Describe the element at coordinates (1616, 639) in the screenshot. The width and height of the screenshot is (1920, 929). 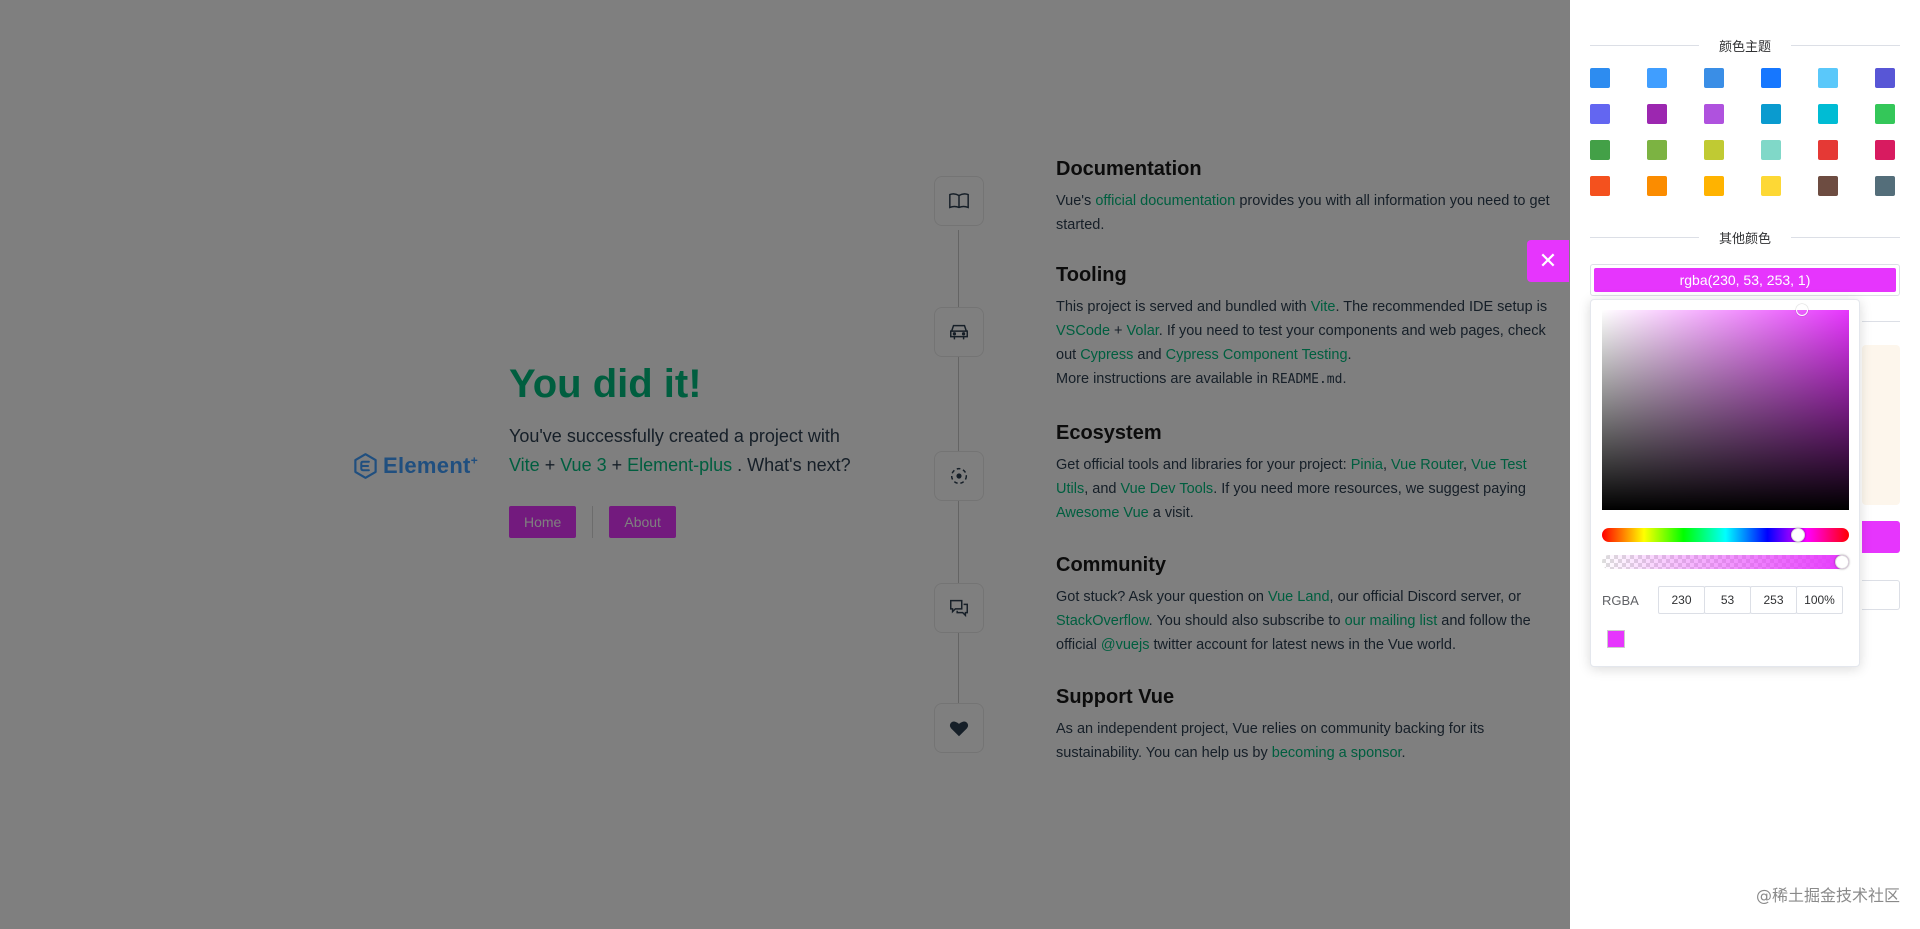
I see `color-preview` at that location.